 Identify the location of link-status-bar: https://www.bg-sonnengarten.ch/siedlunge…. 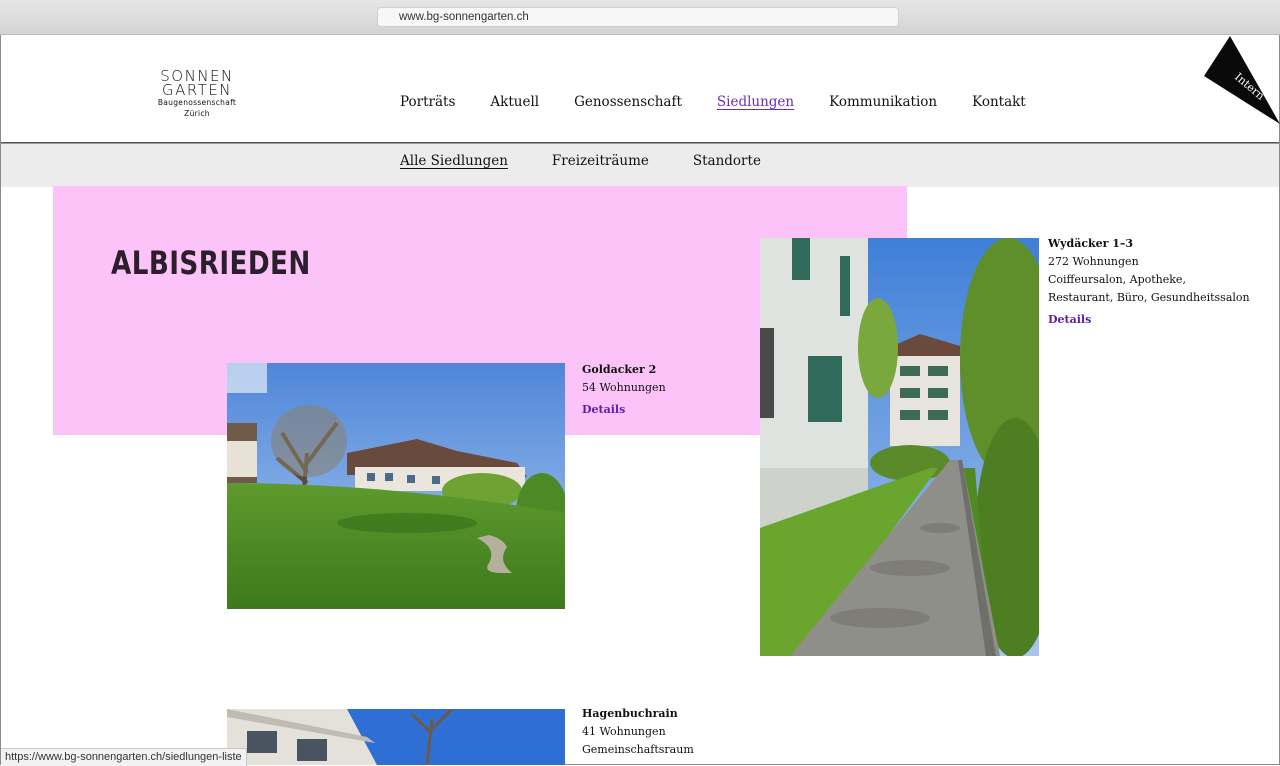
(124, 757).